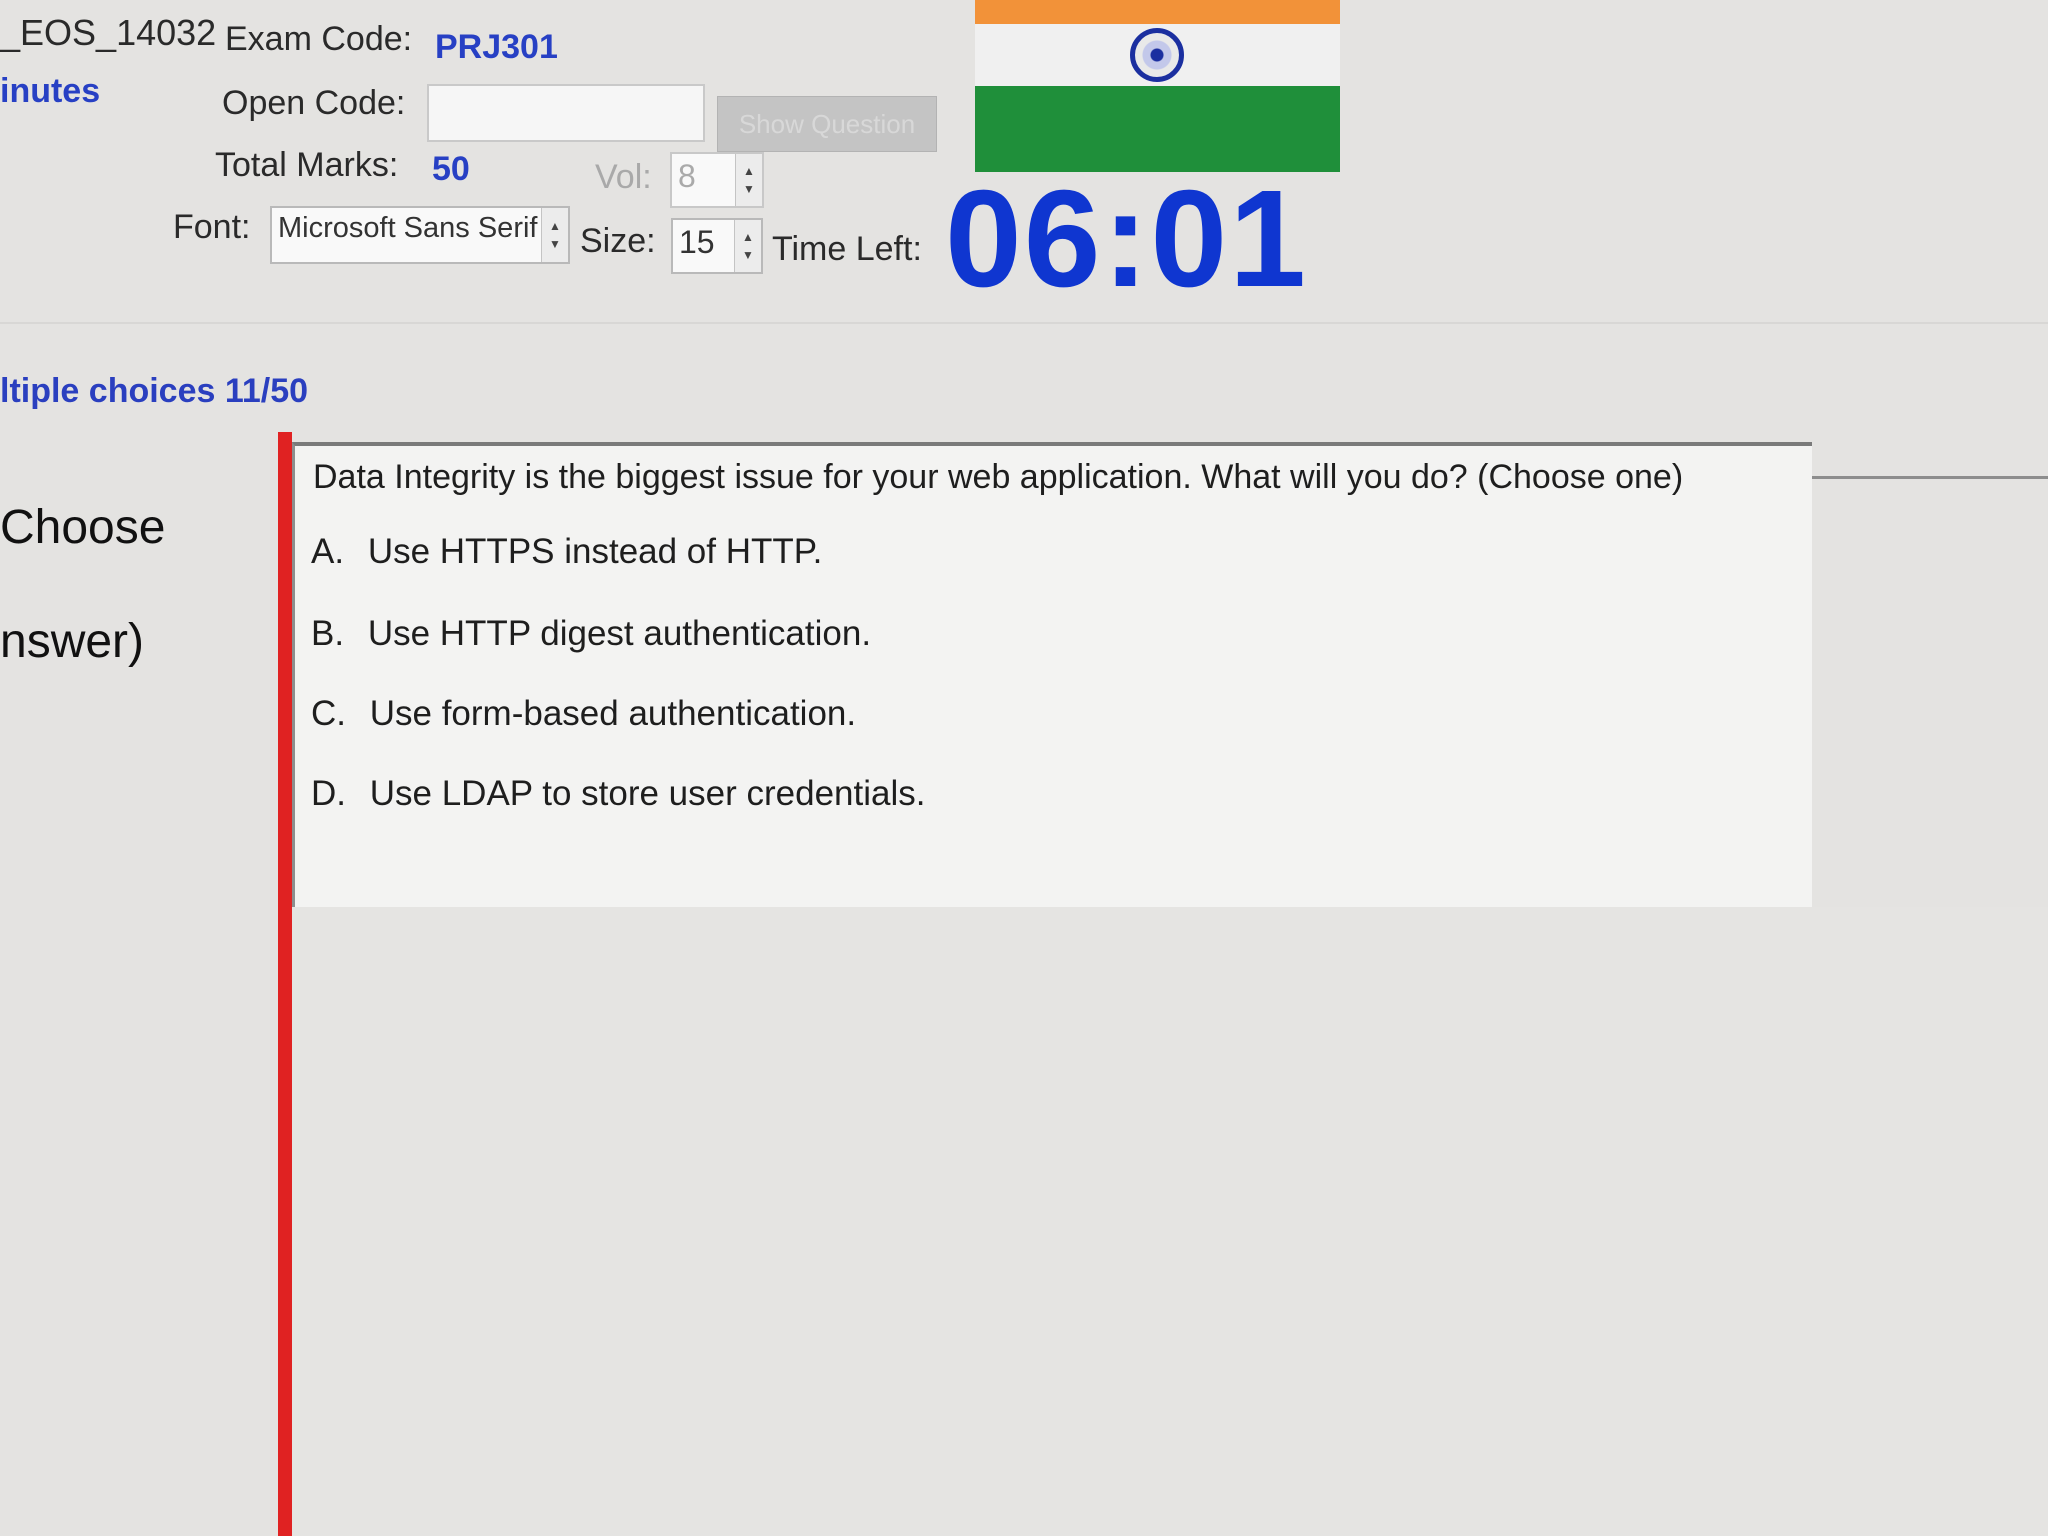  I want to click on option-d: D. Use LDAP to store user credentials., so click(618, 794).